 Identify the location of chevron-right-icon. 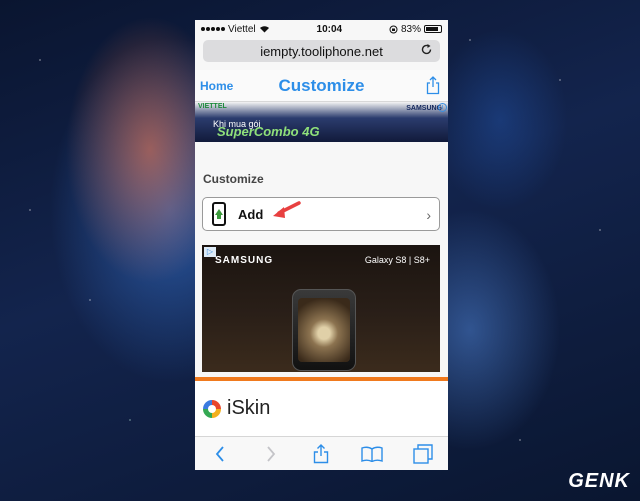
(271, 453).